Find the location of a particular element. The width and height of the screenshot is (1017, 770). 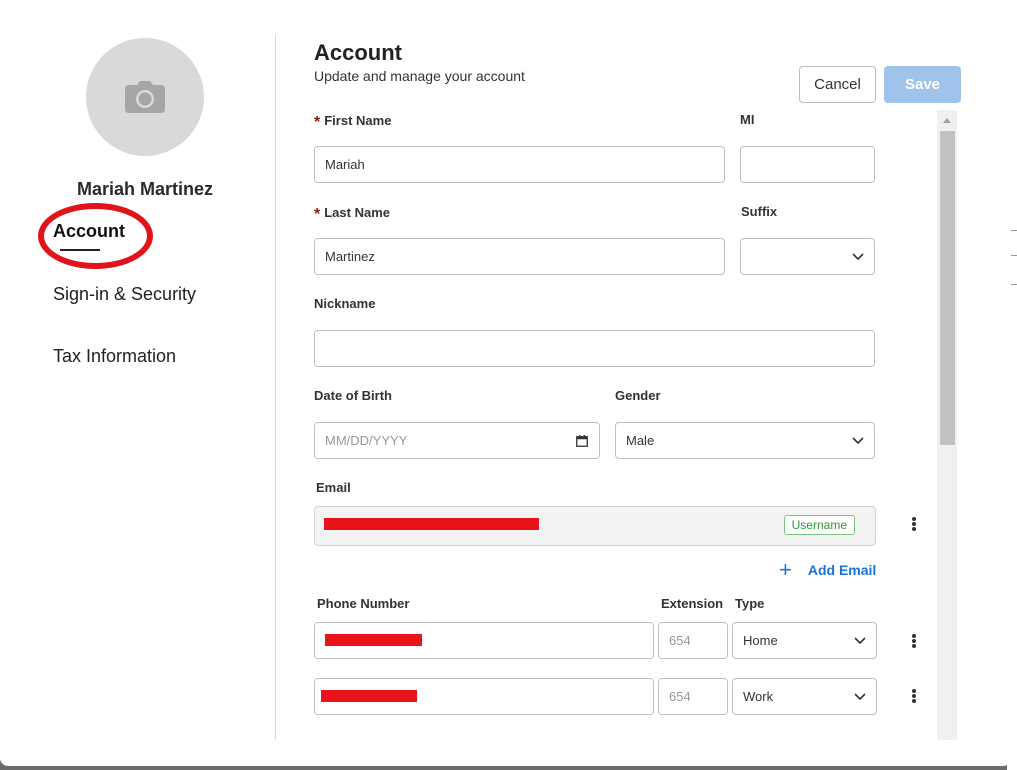

suffix-label: Suffix is located at coordinates (759, 211).